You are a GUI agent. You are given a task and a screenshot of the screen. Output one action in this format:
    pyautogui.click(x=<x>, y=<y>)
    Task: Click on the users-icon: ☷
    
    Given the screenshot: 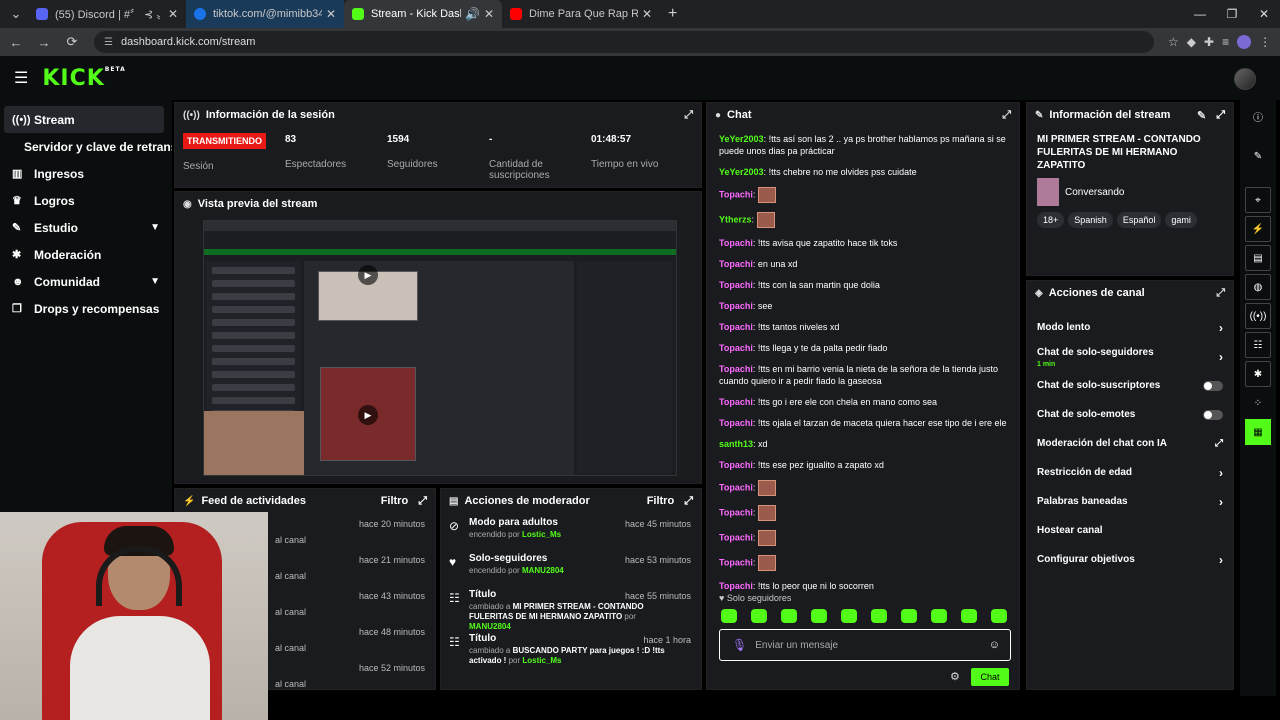 What is the action you would take?
    pyautogui.click(x=1258, y=345)
    